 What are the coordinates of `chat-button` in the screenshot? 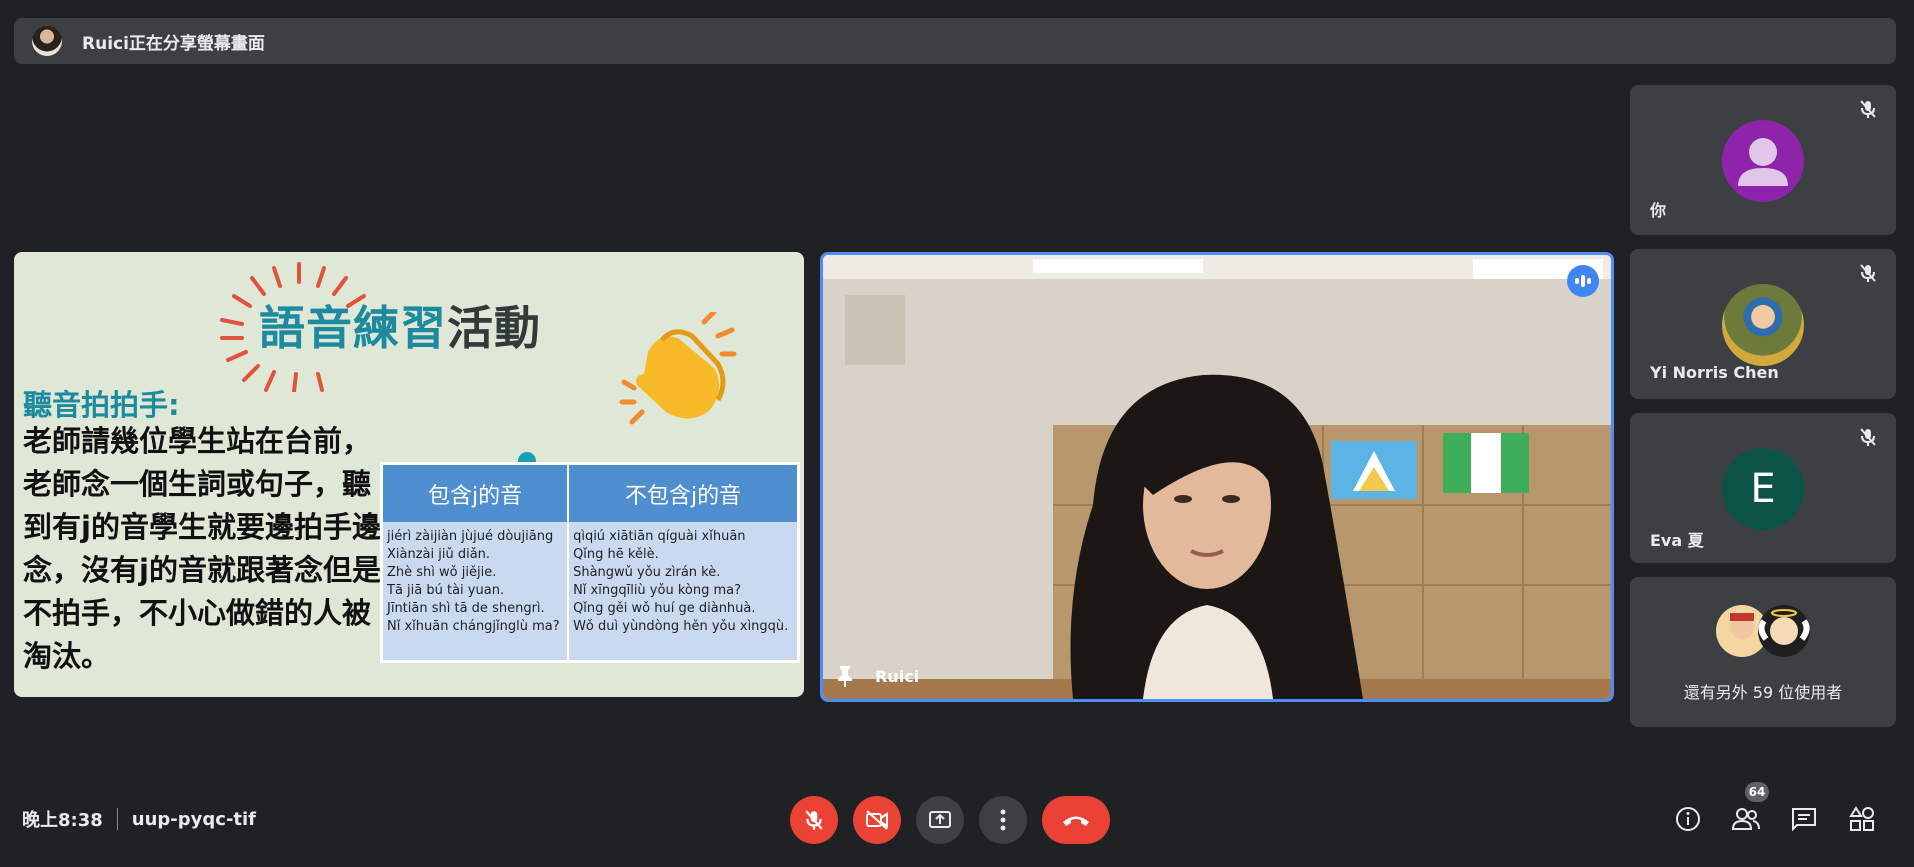 It's located at (1804, 819).